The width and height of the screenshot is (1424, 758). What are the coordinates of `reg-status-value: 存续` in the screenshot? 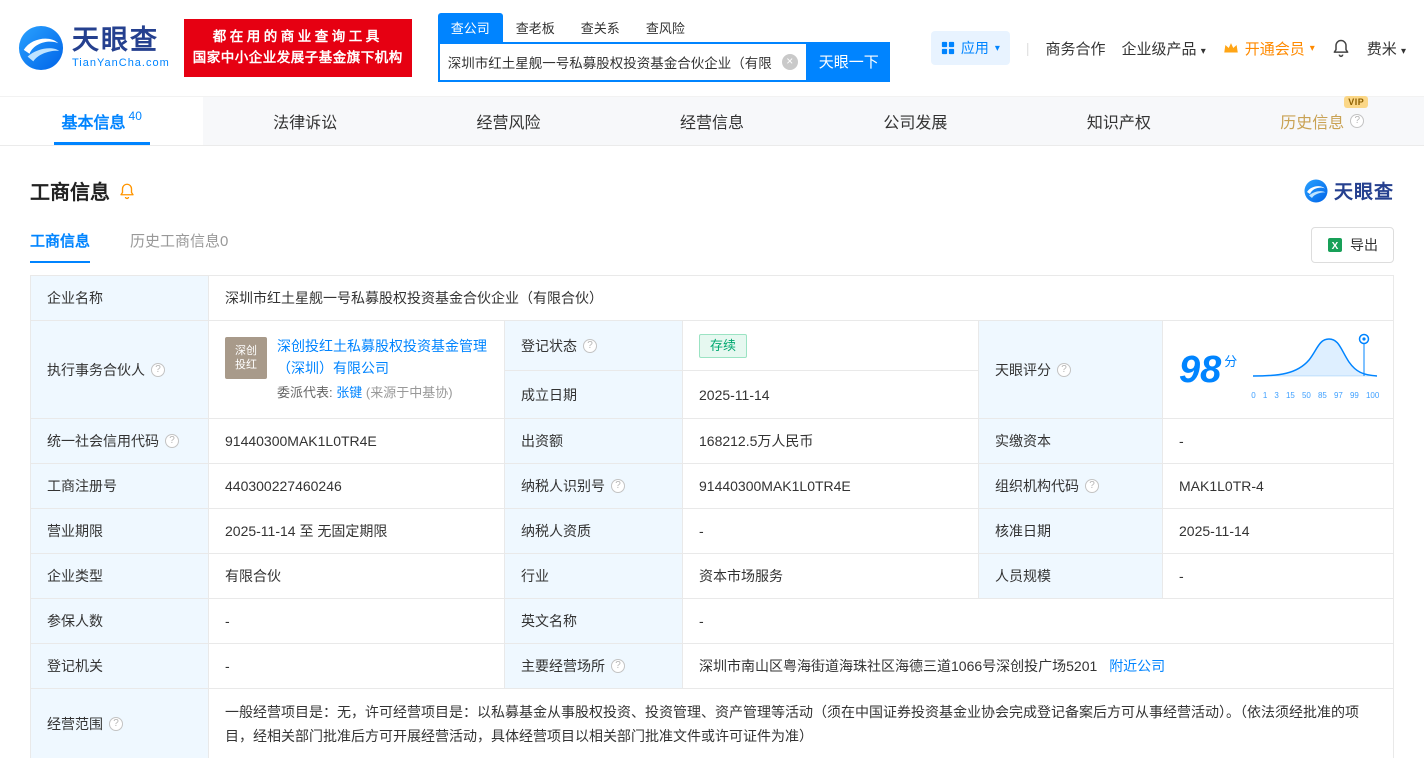 It's located at (830, 345).